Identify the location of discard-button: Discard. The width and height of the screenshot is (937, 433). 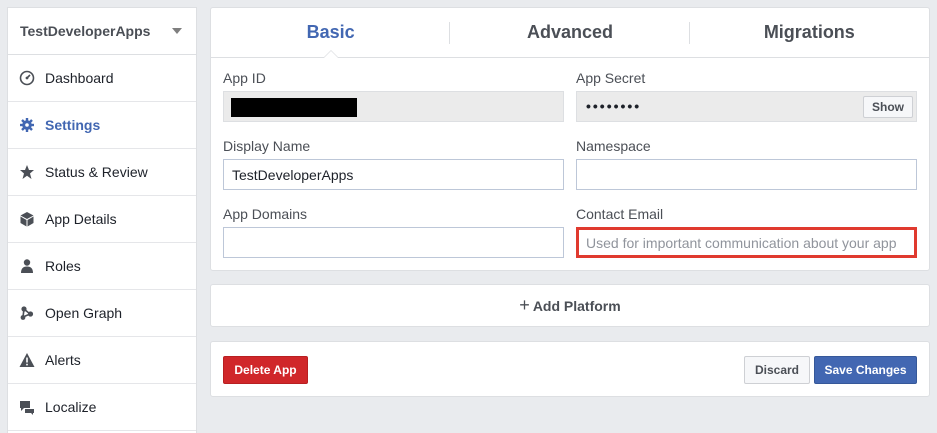
(777, 370).